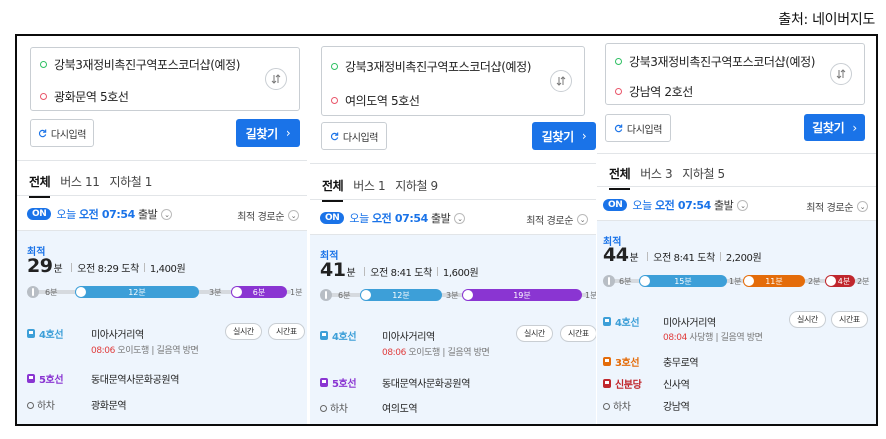 Image resolution: width=886 pixels, height=439 pixels. What do you see at coordinates (333, 270) in the screenshot?
I see `duration-minutes: 41` at bounding box center [333, 270].